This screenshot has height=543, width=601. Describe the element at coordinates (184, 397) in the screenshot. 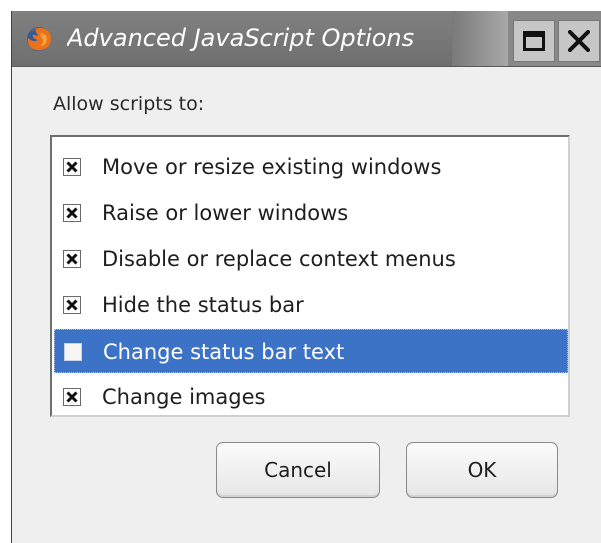

I see `option-label: Change images` at that location.